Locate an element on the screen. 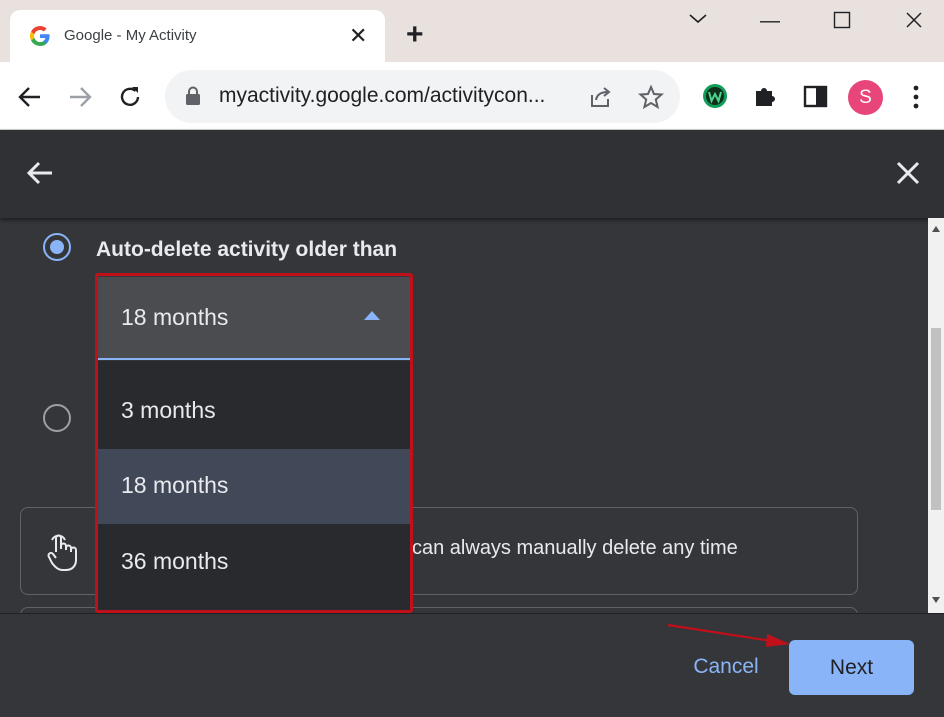 This screenshot has width=944, height=717. window-close-button is located at coordinates (914, 20).